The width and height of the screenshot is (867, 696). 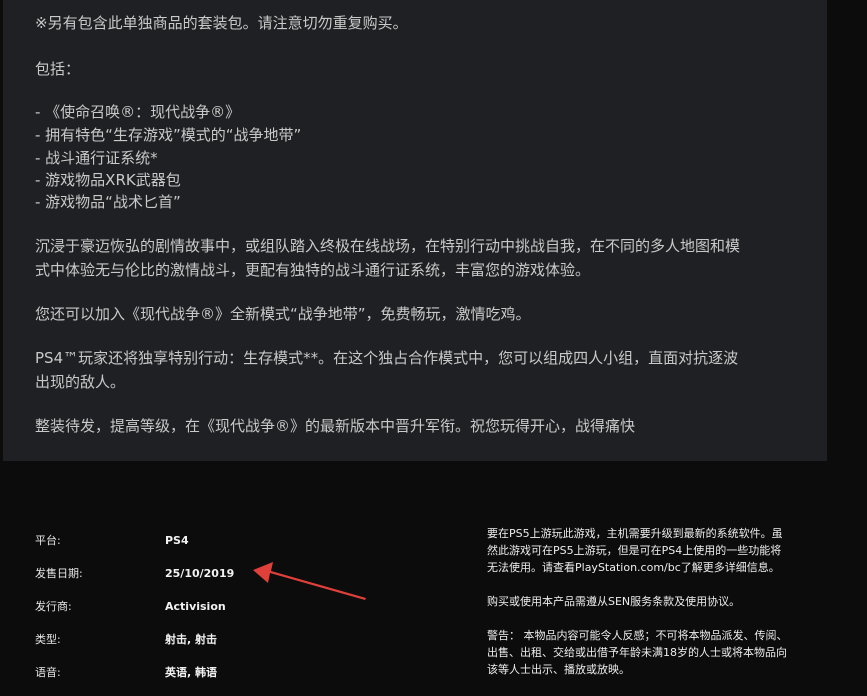 What do you see at coordinates (96, 158) in the screenshot?
I see `includes-item: - 战斗通行证系统*` at bounding box center [96, 158].